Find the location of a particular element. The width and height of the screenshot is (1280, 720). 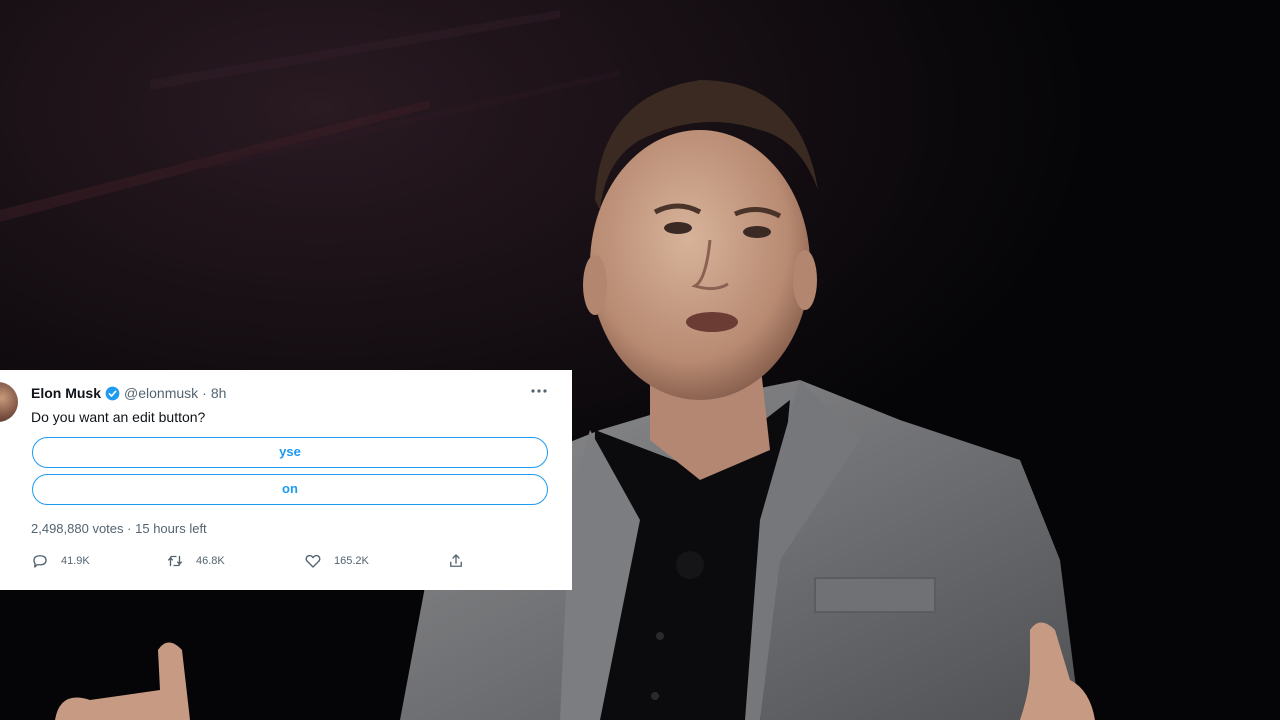

tweet-header: Elon Musk @elonmusk · 8h is located at coordinates (128, 393).